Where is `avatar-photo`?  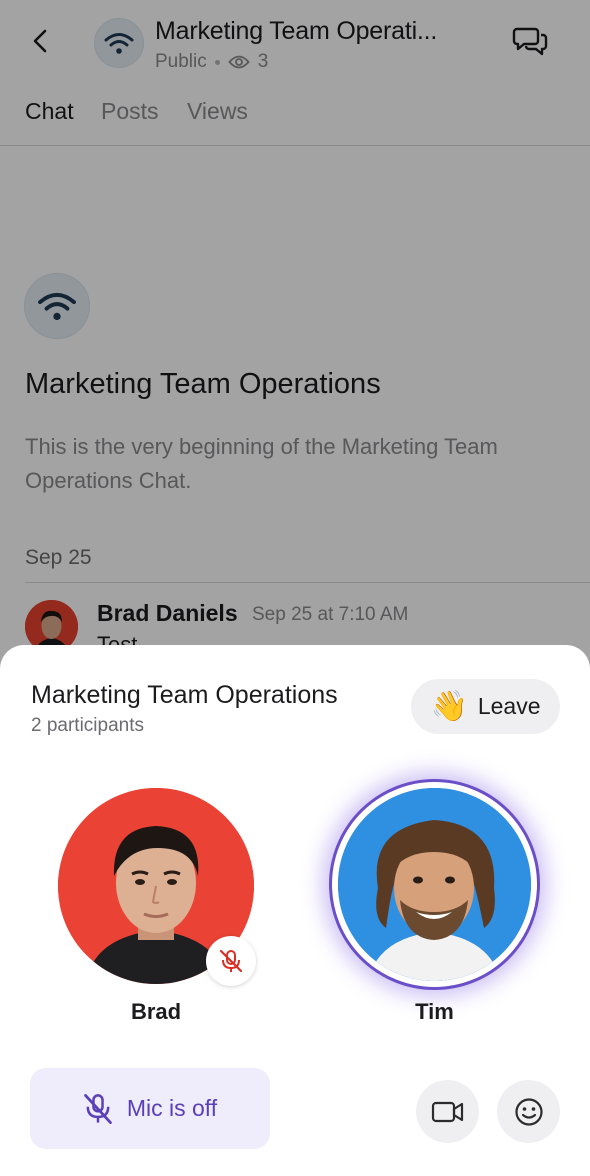
avatar-photo is located at coordinates (434, 884).